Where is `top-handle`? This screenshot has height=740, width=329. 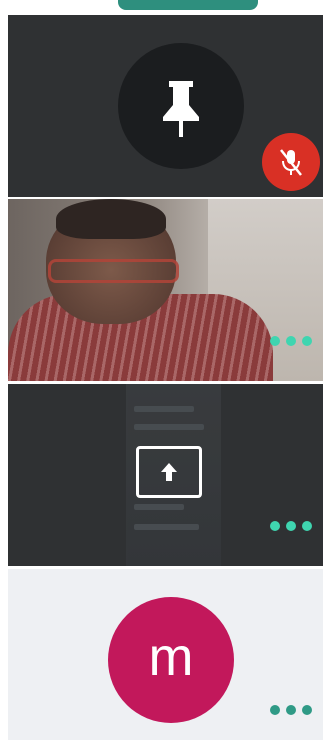
top-handle is located at coordinates (188, 5).